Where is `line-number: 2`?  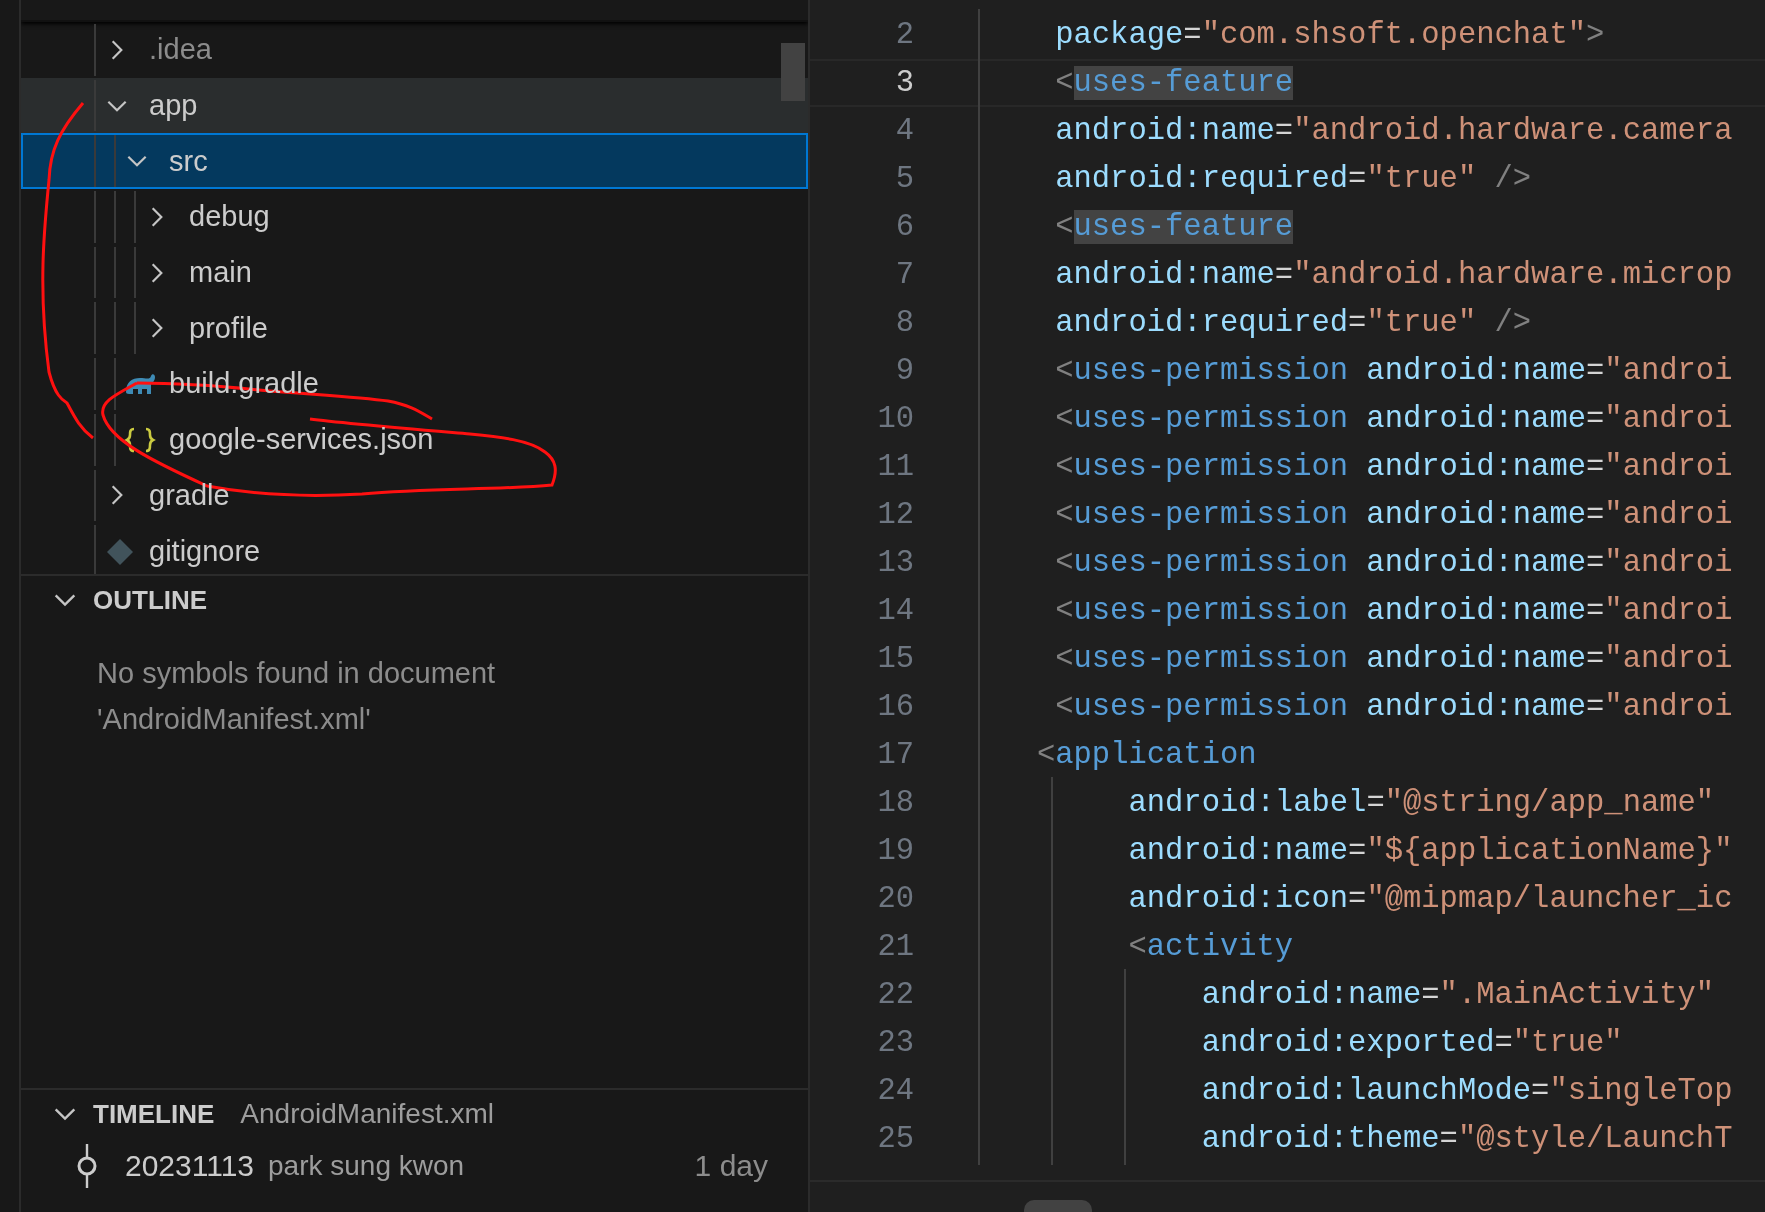 line-number: 2 is located at coordinates (904, 35).